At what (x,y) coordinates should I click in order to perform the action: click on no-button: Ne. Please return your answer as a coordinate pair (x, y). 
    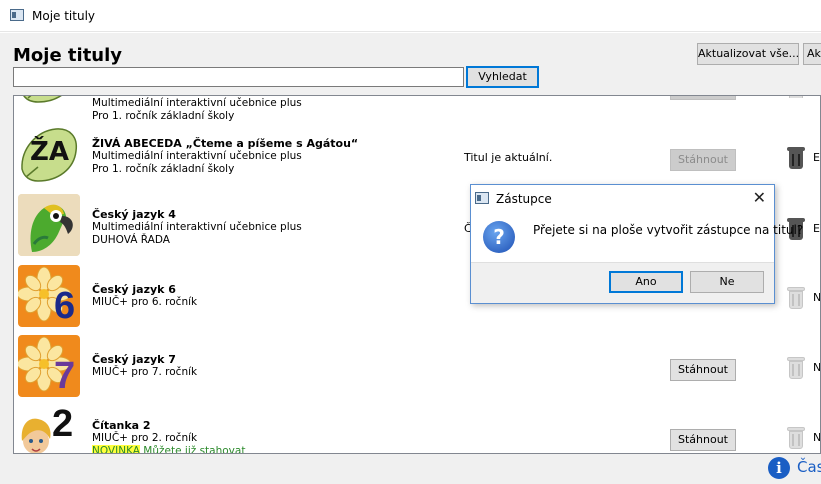
    Looking at the image, I should click on (727, 282).